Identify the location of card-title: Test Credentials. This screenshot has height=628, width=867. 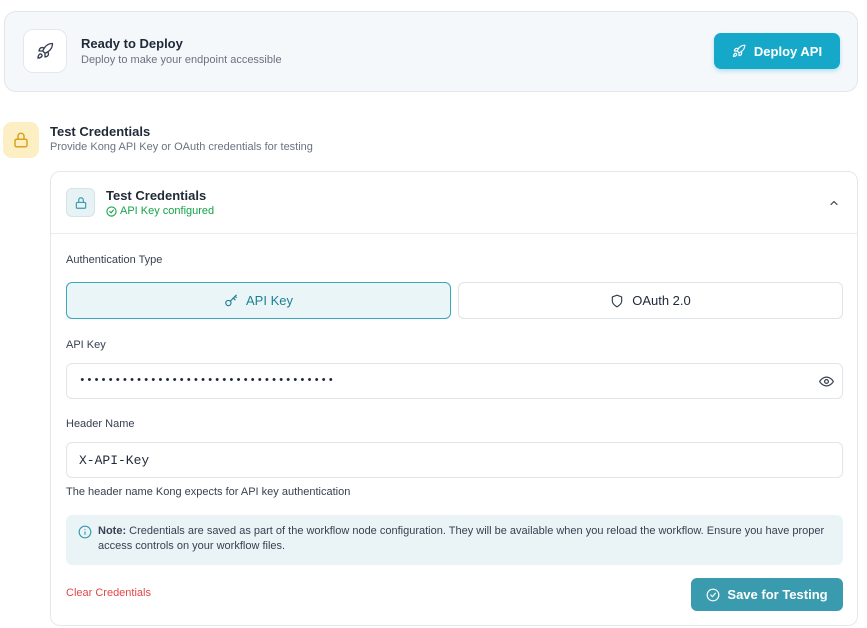
(156, 195).